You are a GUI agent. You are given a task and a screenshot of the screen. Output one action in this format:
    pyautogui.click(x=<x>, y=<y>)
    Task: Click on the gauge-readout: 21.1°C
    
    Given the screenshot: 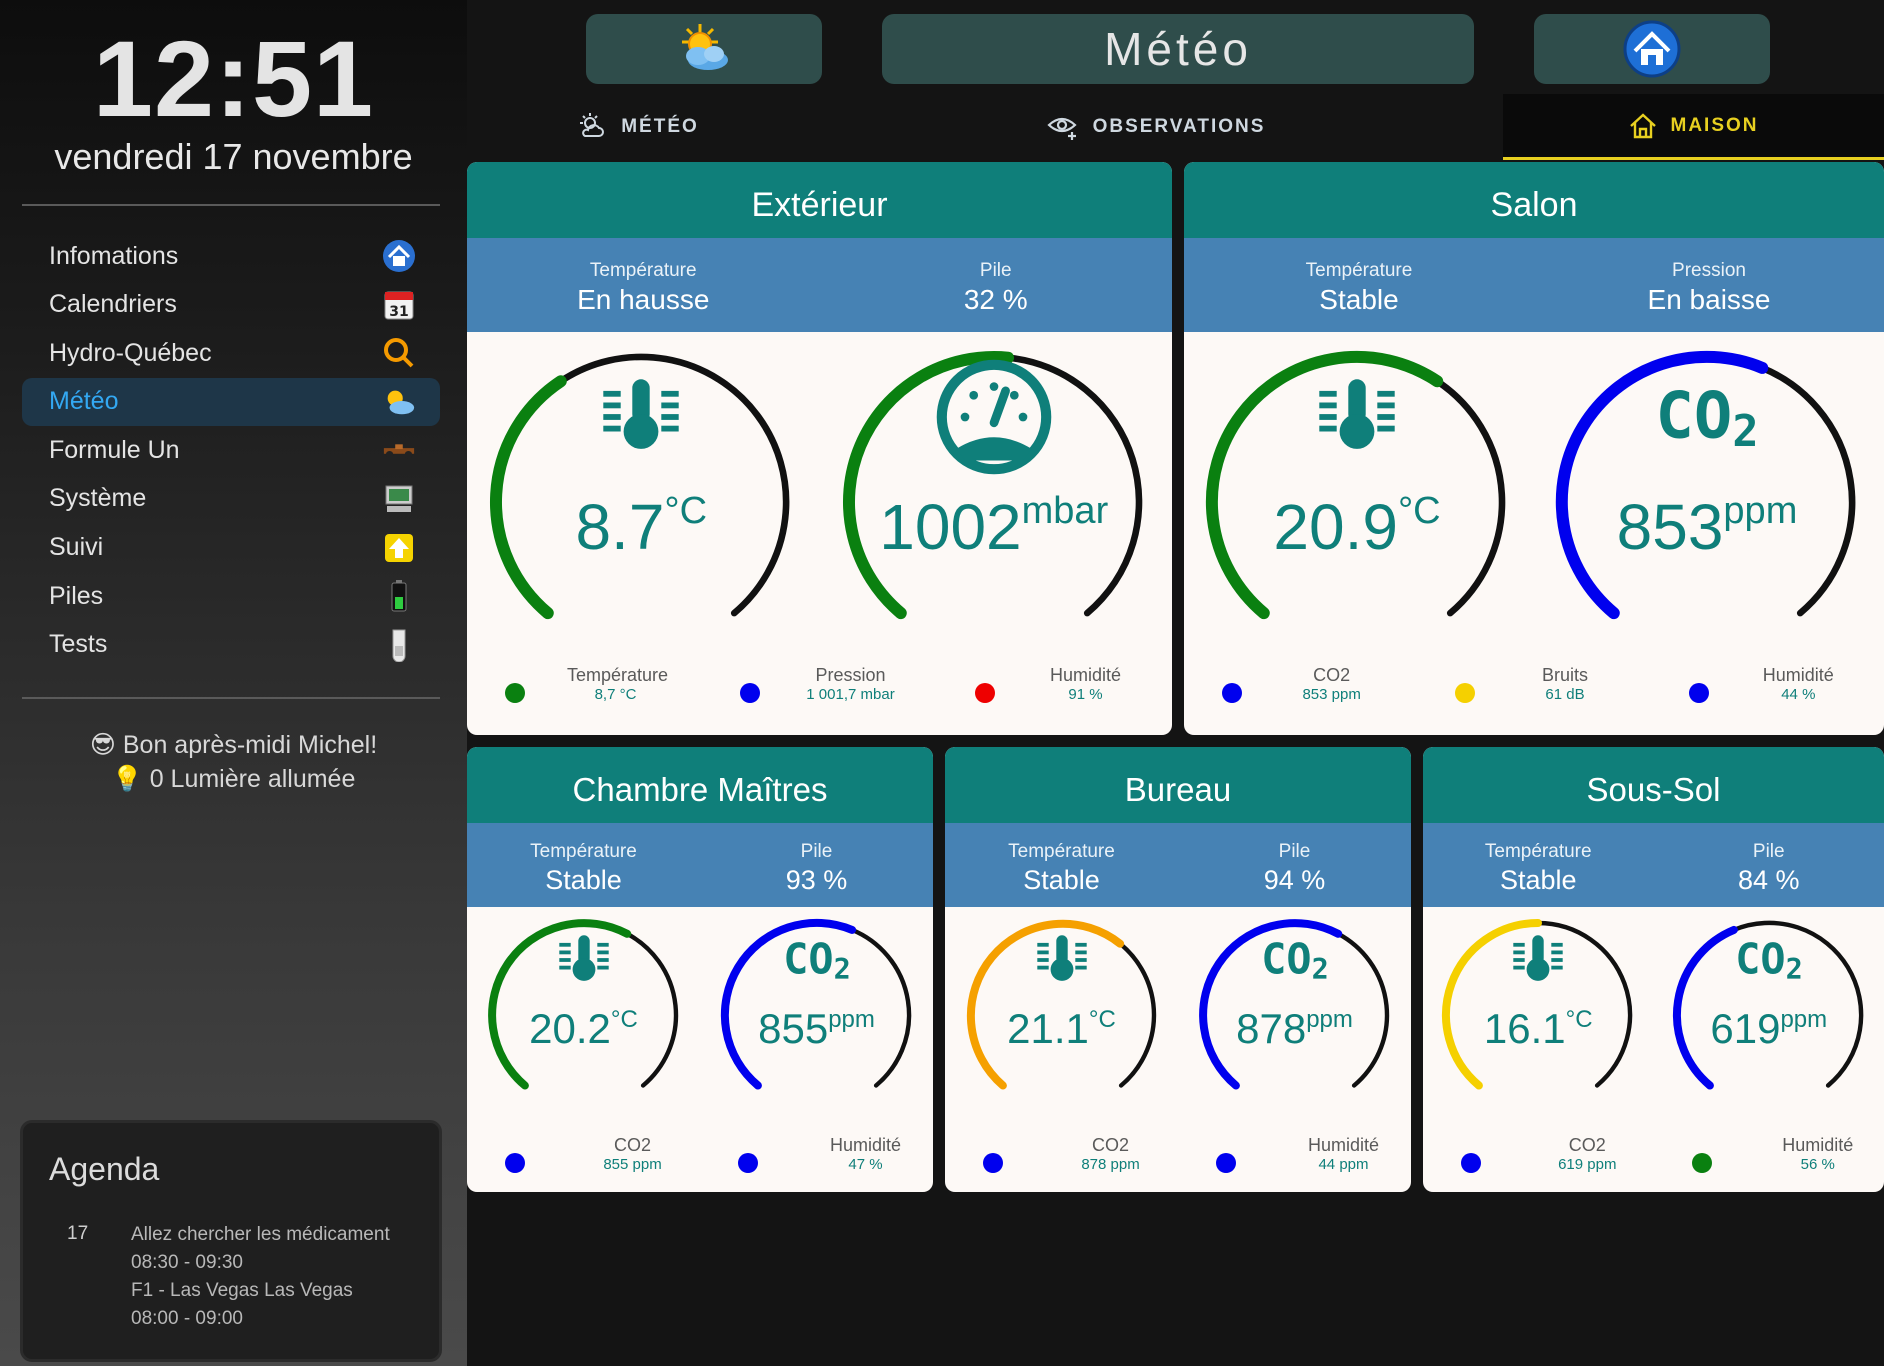 What is the action you would take?
    pyautogui.click(x=1062, y=1029)
    